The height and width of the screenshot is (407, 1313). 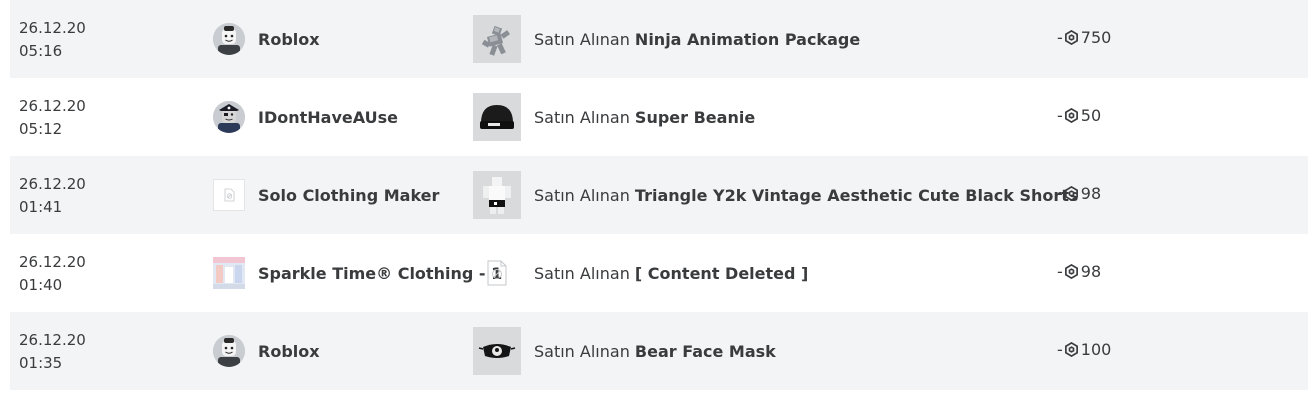 I want to click on seller: Solo Clothing Maker, so click(x=326, y=195).